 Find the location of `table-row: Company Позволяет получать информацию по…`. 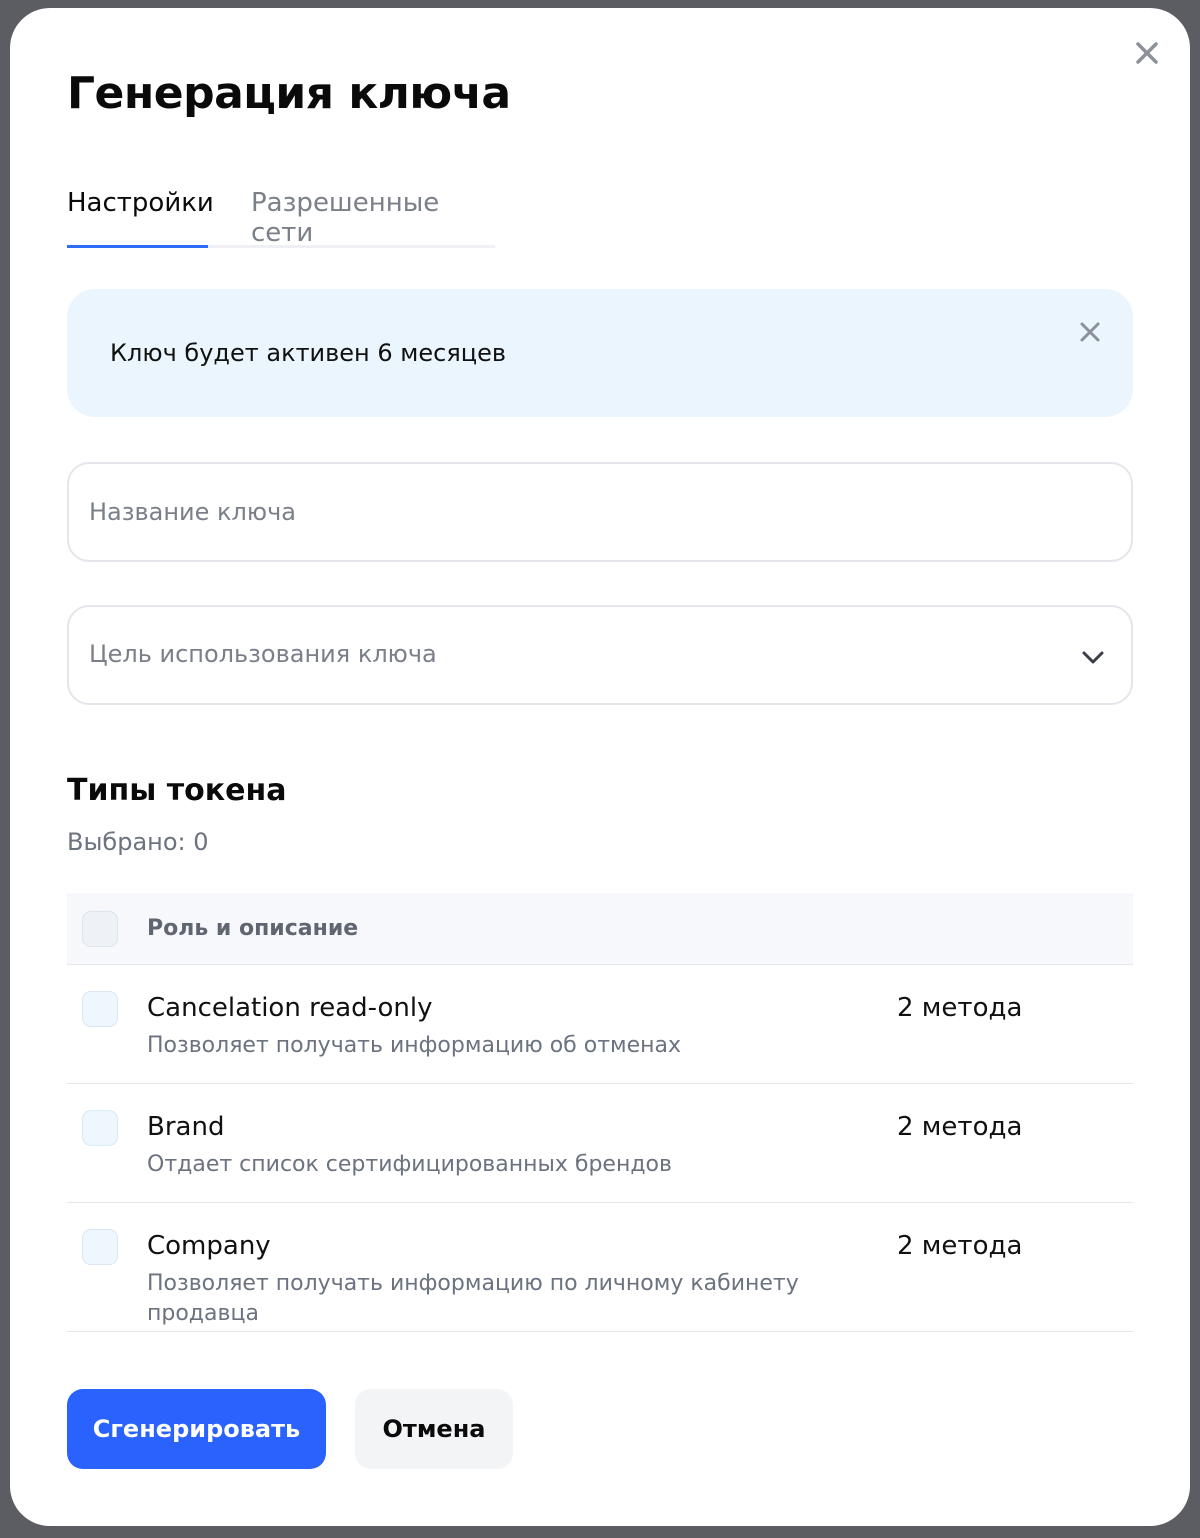

table-row: Company Позволяет получать информацию по… is located at coordinates (600, 1267).